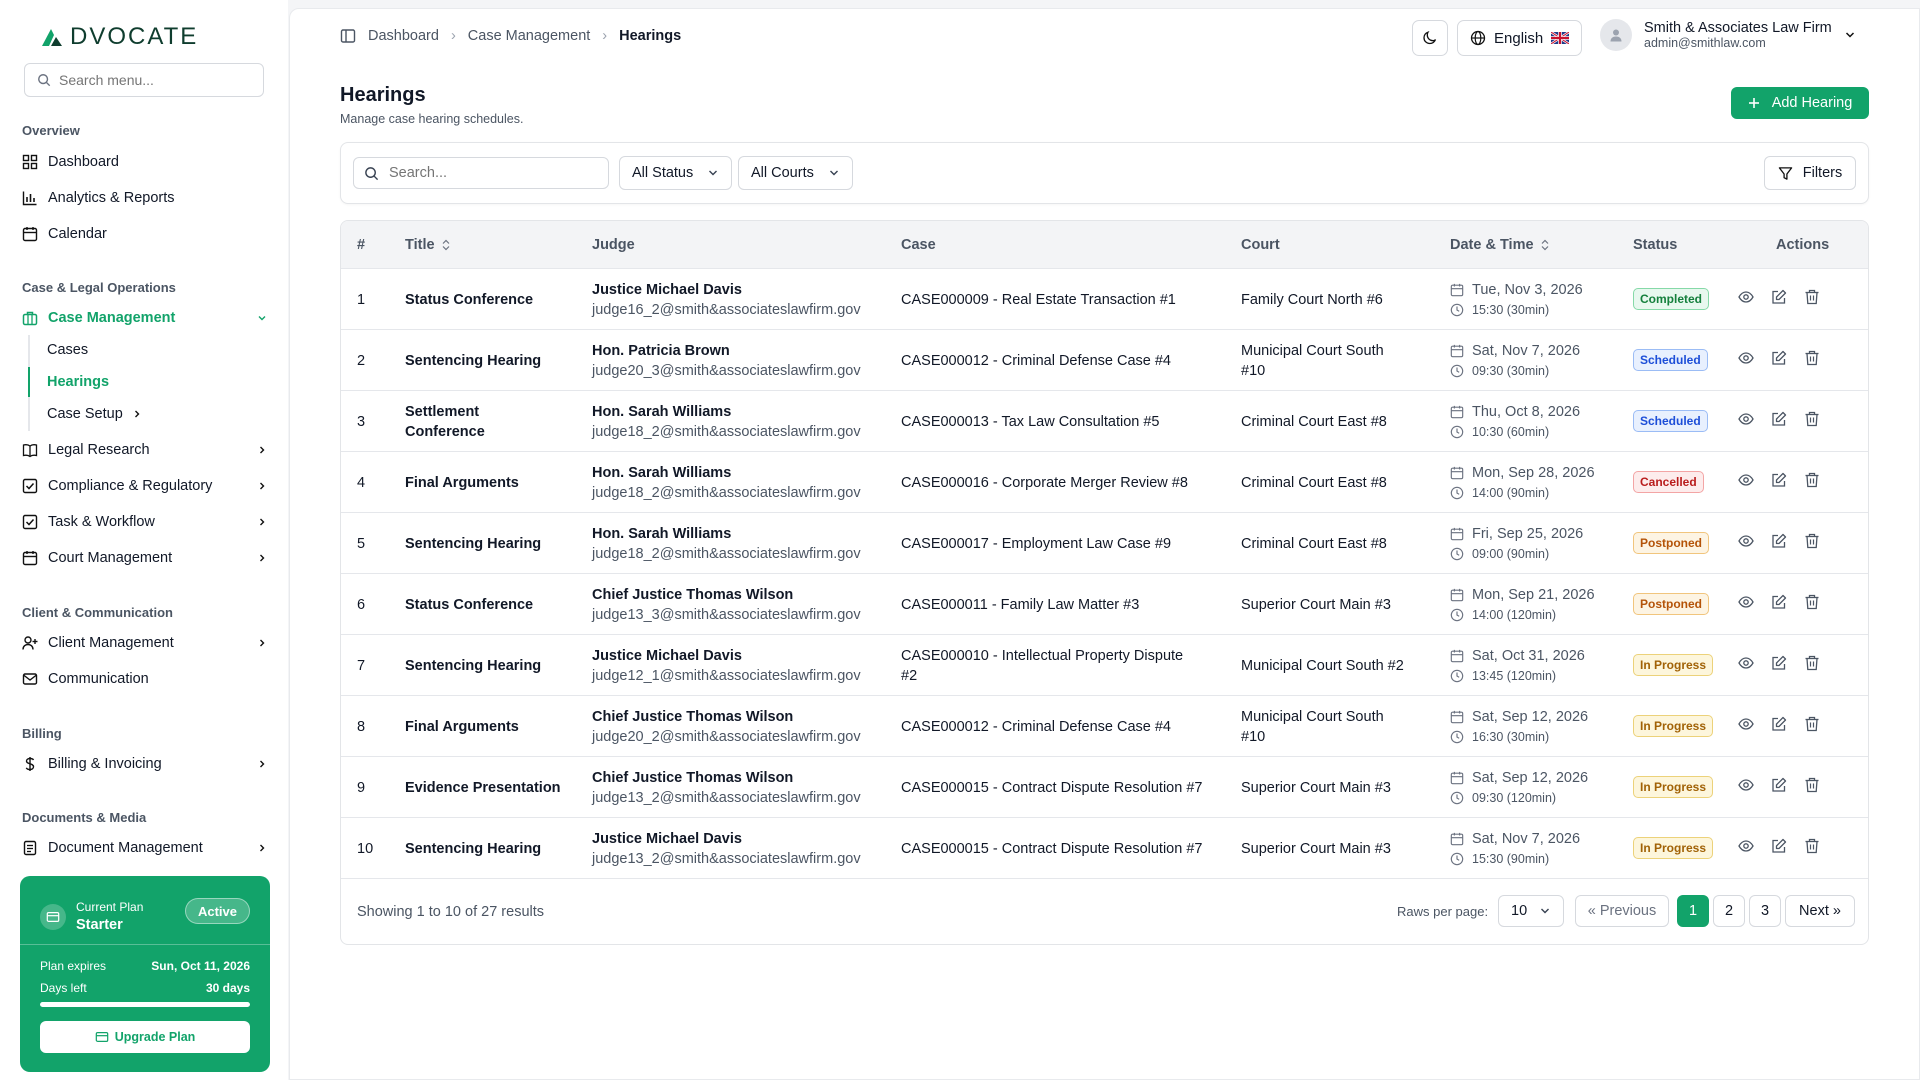  What do you see at coordinates (1312, 727) in the screenshot?
I see `court-name-wrap: Municipal Court South #10` at bounding box center [1312, 727].